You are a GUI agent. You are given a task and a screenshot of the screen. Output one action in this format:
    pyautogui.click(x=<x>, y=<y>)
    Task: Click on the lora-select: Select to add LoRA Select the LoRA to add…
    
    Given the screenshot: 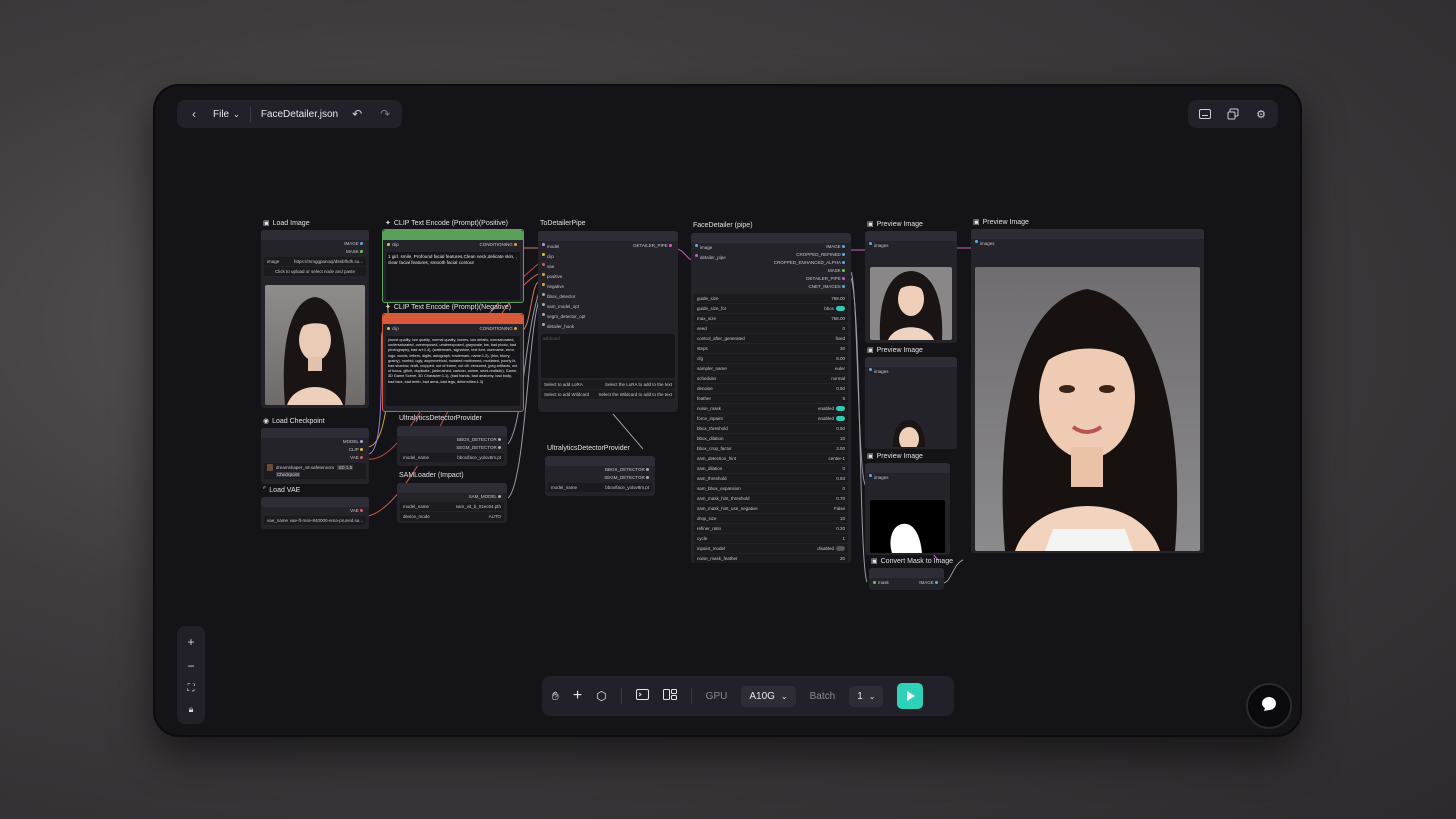 What is the action you would take?
    pyautogui.click(x=608, y=384)
    